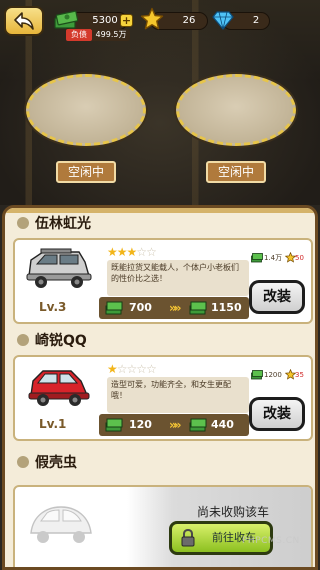 This screenshot has height=570, width=320. I want to click on car-1-rating: ★★★☆☆, so click(132, 252).